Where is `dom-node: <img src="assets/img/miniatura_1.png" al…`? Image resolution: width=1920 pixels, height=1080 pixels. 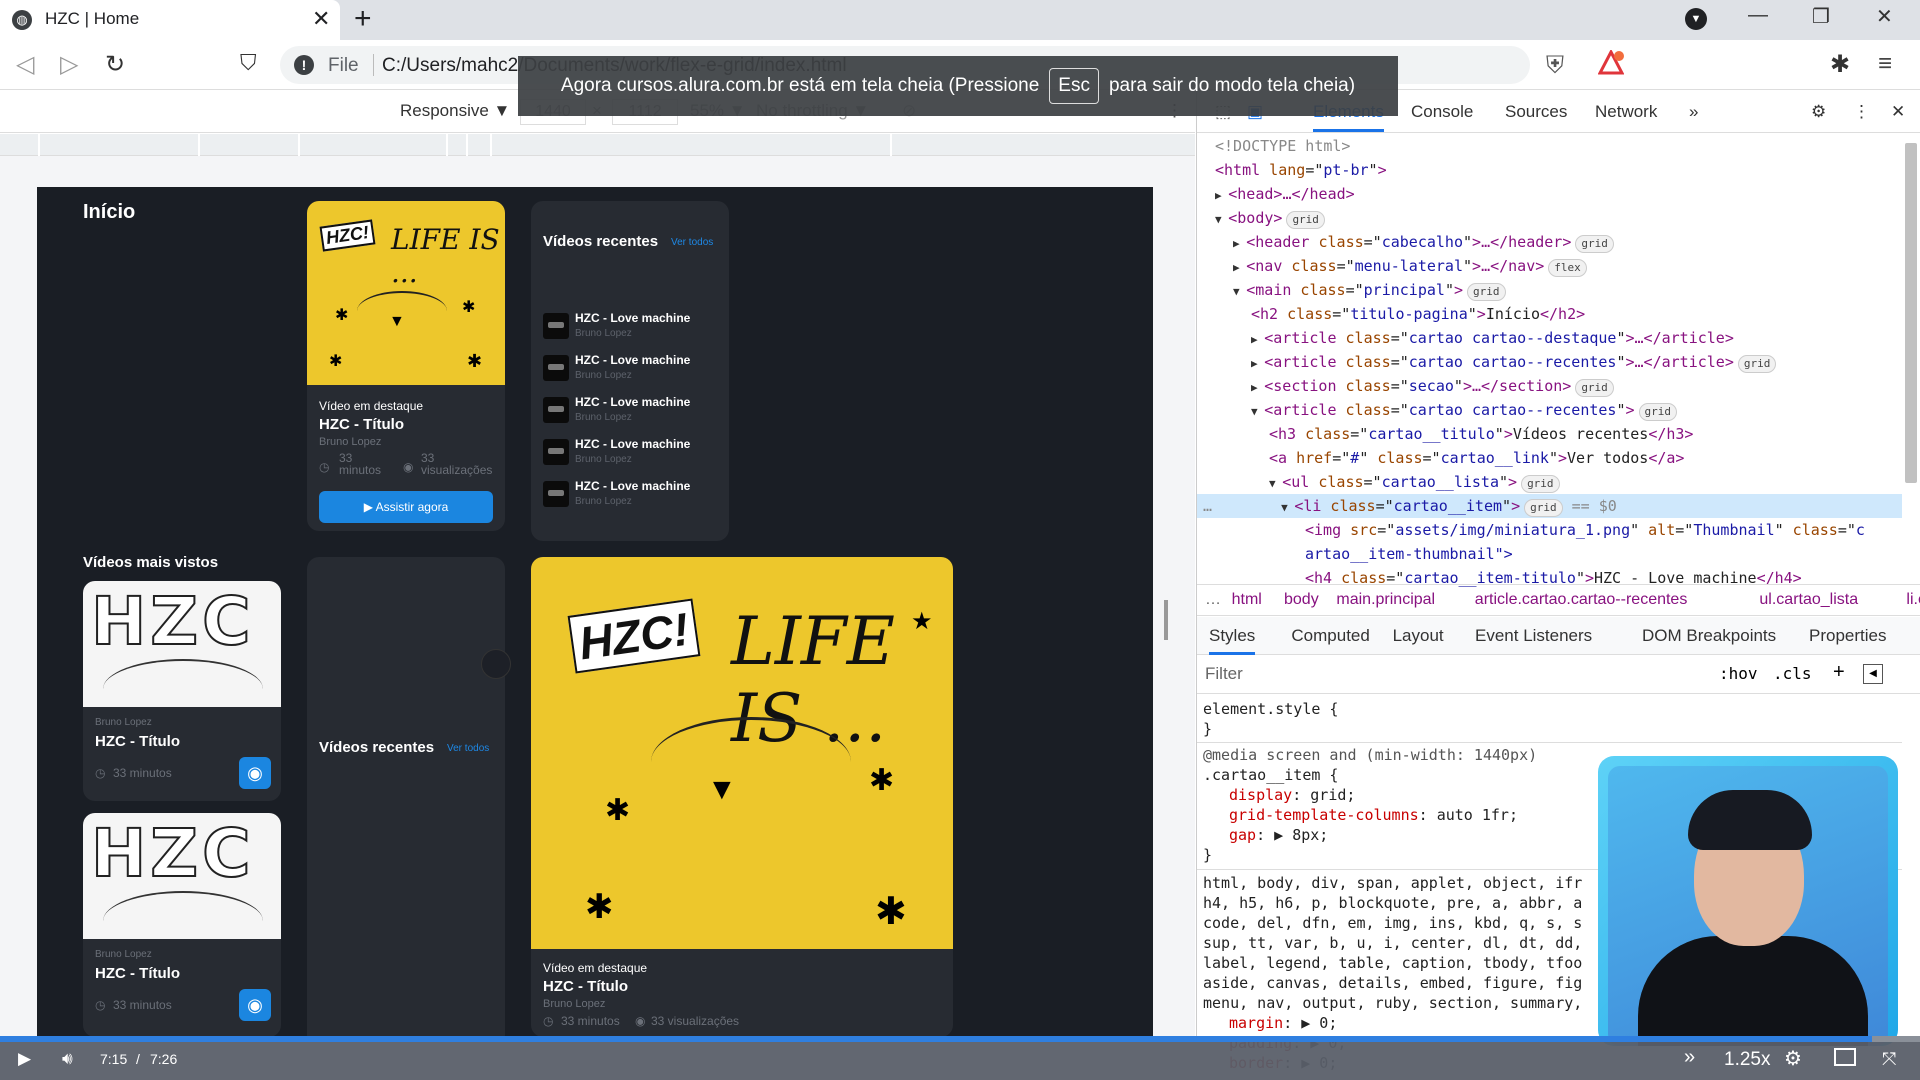 dom-node: <img src="assets/img/miniatura_1.png" al… is located at coordinates (1585, 530).